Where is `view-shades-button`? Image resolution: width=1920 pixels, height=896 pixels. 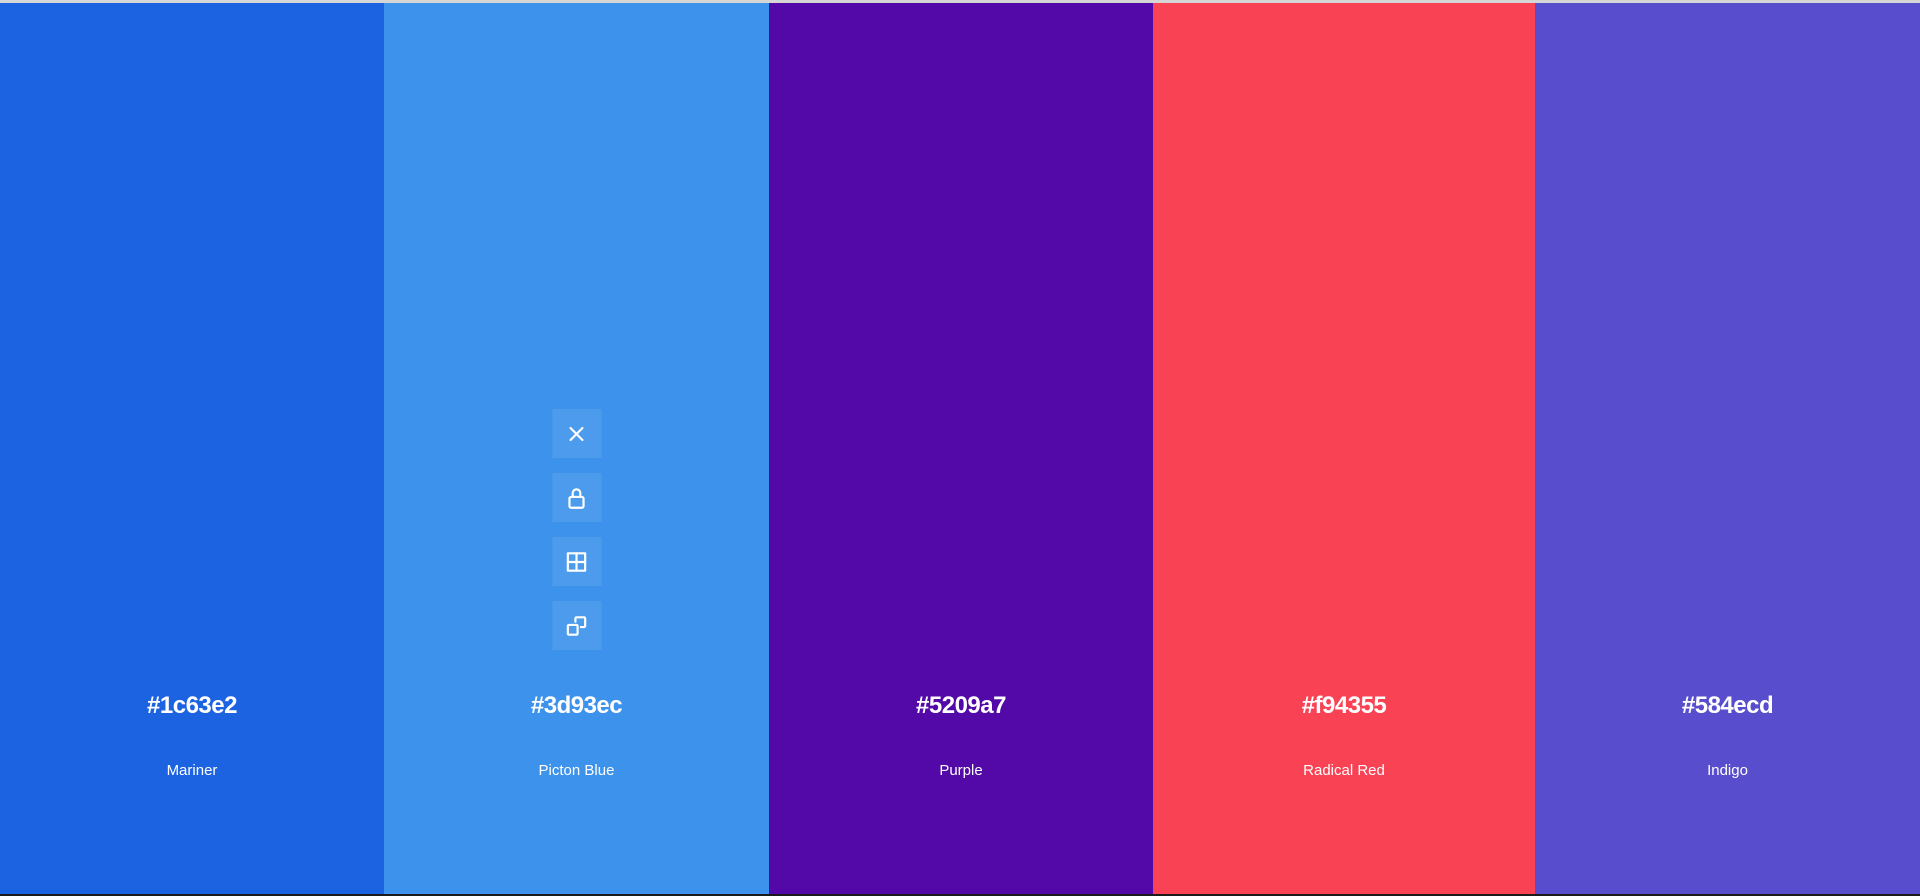
view-shades-button is located at coordinates (576, 561).